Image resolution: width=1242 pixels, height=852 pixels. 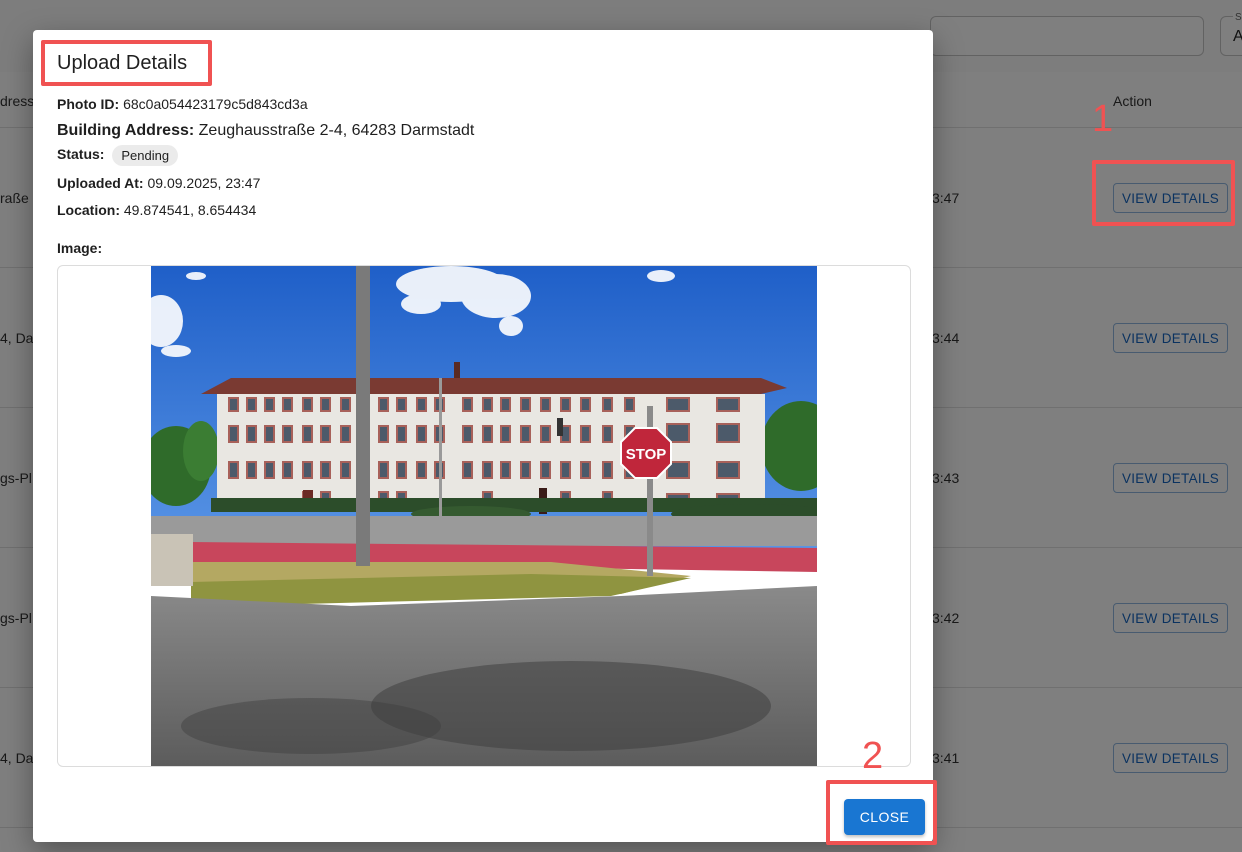 What do you see at coordinates (126, 130) in the screenshot?
I see `address-label: Building Address:` at bounding box center [126, 130].